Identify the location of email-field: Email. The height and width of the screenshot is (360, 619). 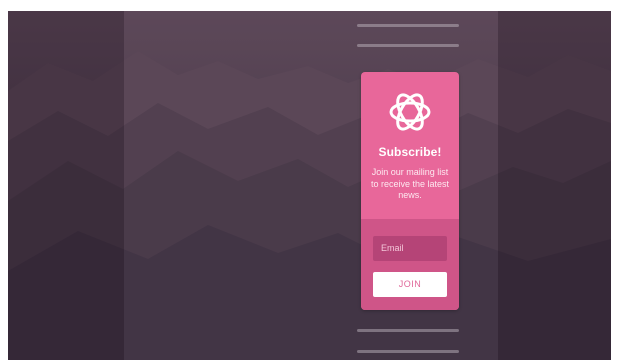
(410, 248).